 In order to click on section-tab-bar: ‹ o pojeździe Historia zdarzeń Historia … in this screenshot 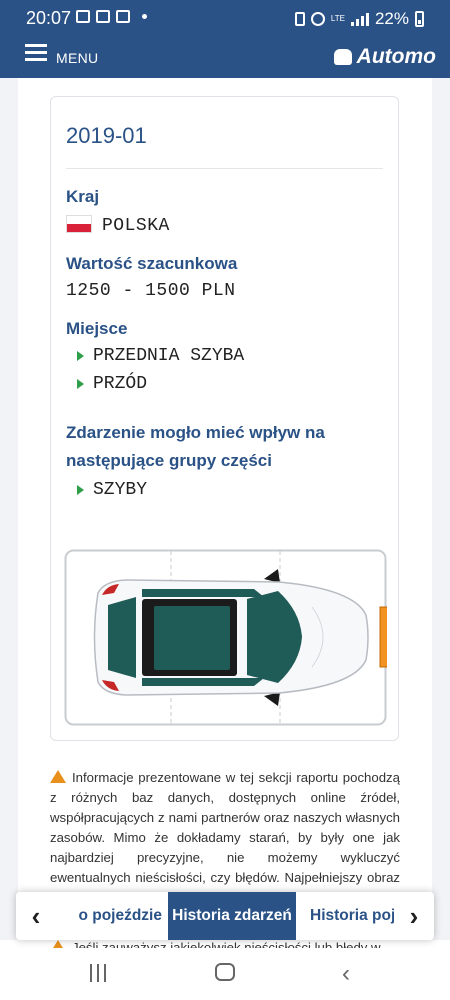, I will do `click(225, 916)`.